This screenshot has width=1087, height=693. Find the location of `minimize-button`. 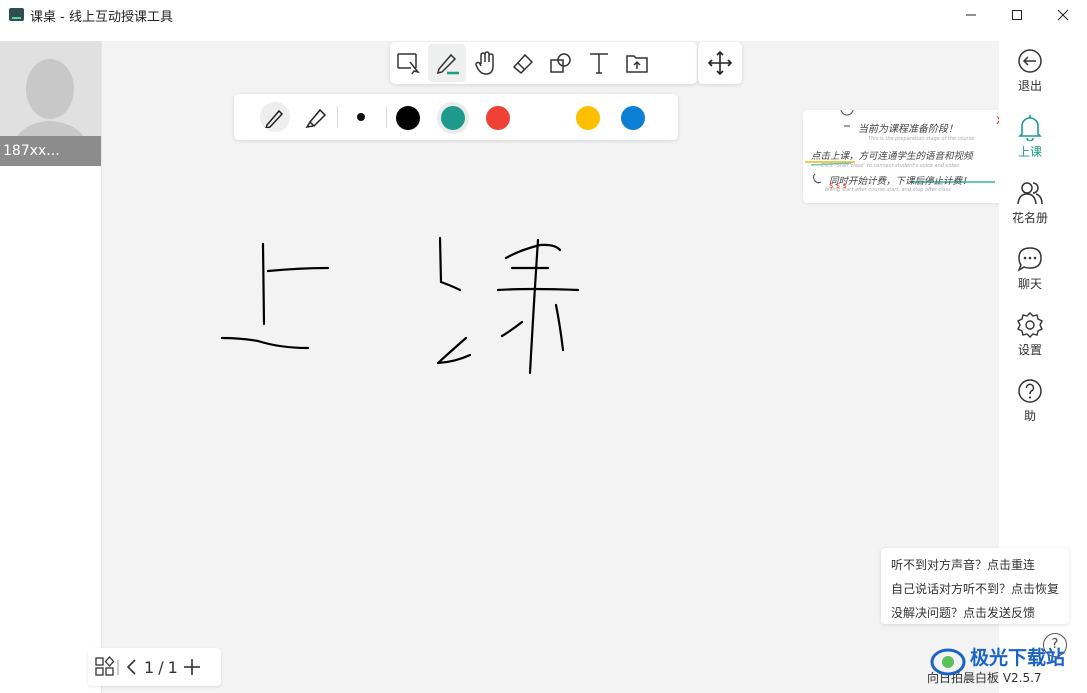

minimize-button is located at coordinates (971, 15).